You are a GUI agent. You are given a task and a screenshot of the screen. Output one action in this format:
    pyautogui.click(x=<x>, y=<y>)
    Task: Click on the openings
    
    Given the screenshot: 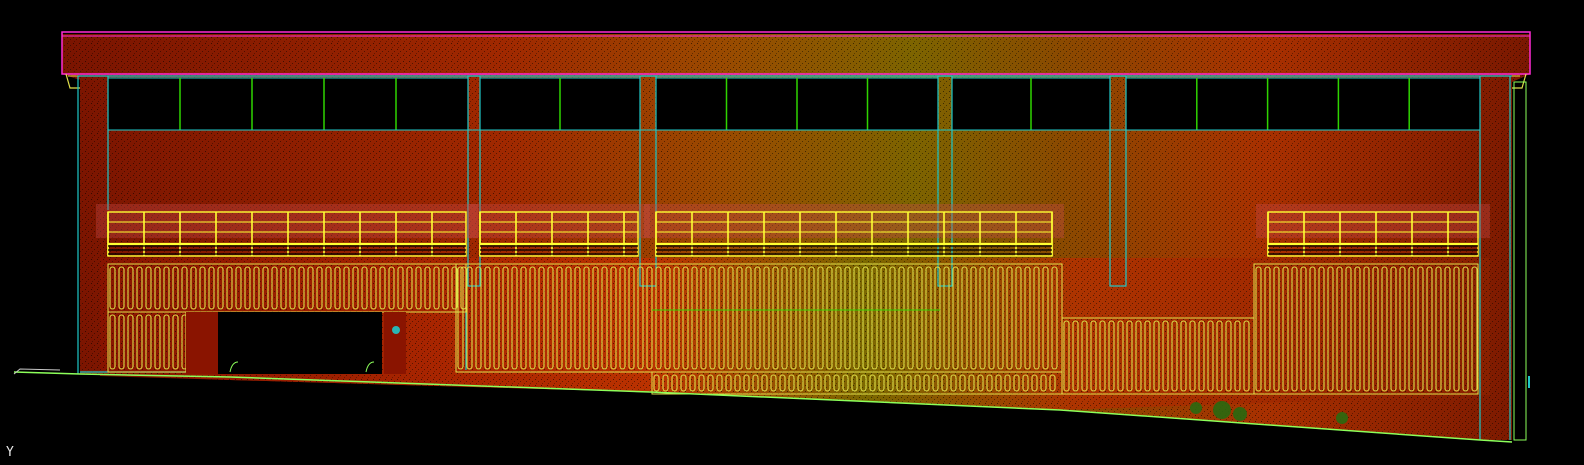 What is the action you would take?
    pyautogui.click(x=296, y=343)
    